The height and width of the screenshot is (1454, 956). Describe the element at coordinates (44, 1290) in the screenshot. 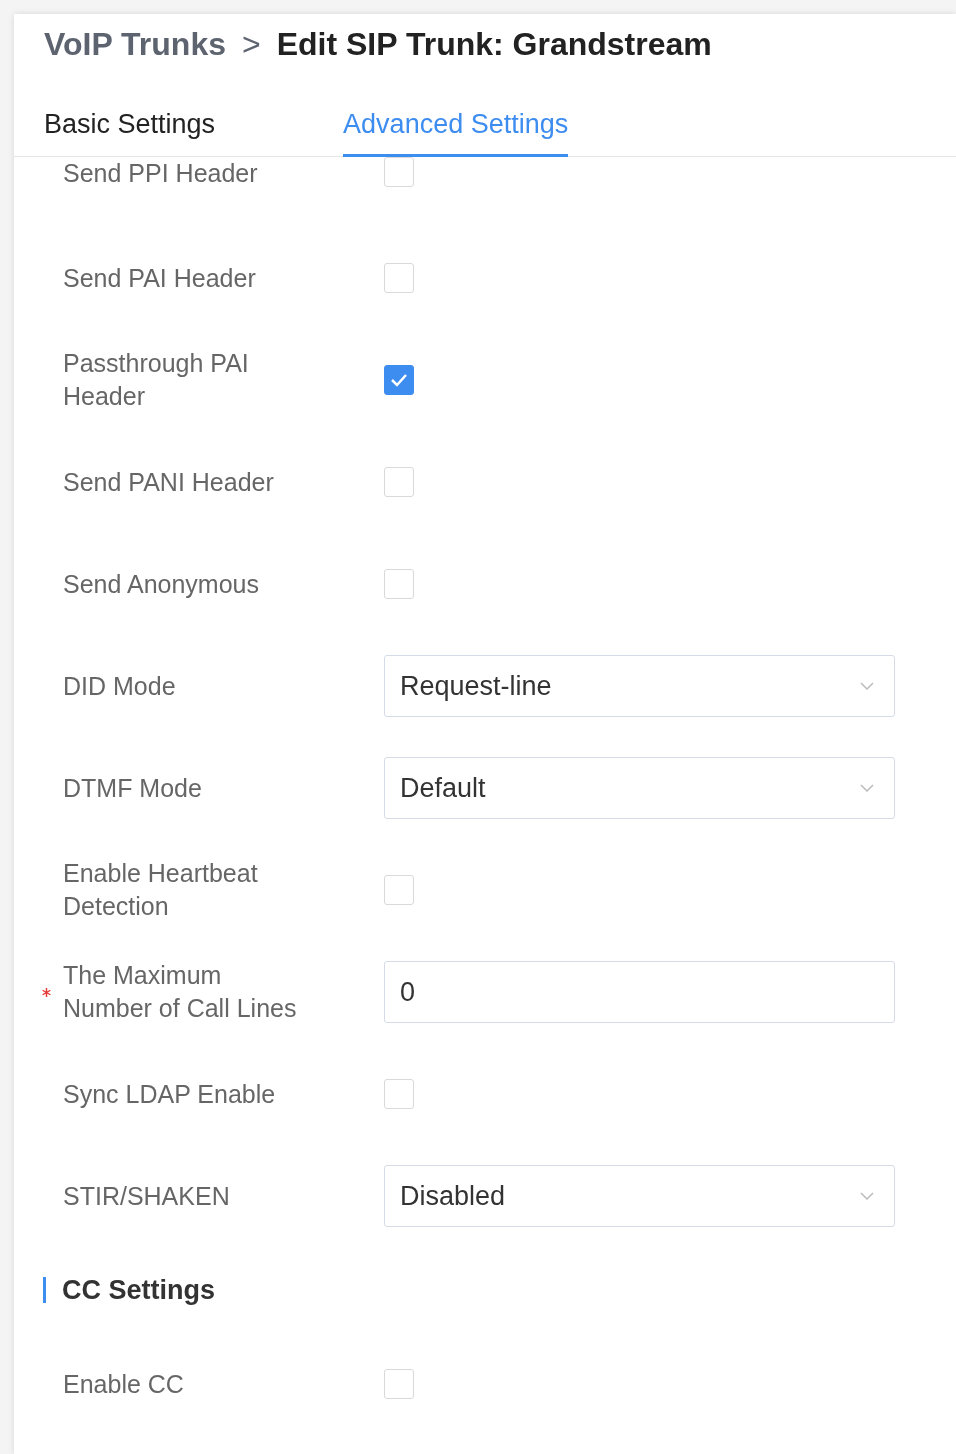

I see `section-marker` at that location.